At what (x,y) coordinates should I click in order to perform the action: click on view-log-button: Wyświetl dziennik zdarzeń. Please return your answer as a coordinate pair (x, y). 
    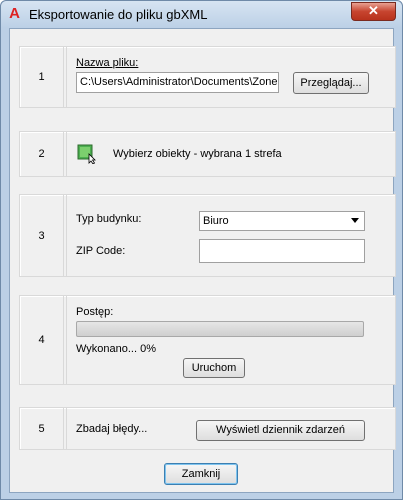
    Looking at the image, I should click on (280, 430).